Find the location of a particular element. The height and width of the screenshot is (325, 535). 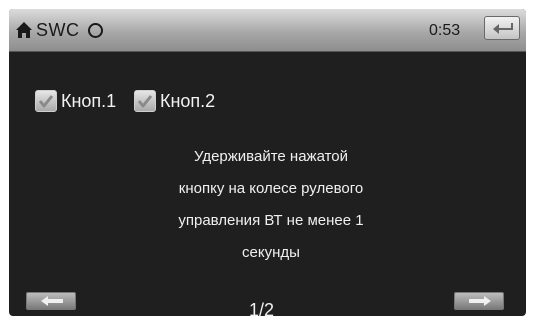

circle-icon is located at coordinates (95, 30).